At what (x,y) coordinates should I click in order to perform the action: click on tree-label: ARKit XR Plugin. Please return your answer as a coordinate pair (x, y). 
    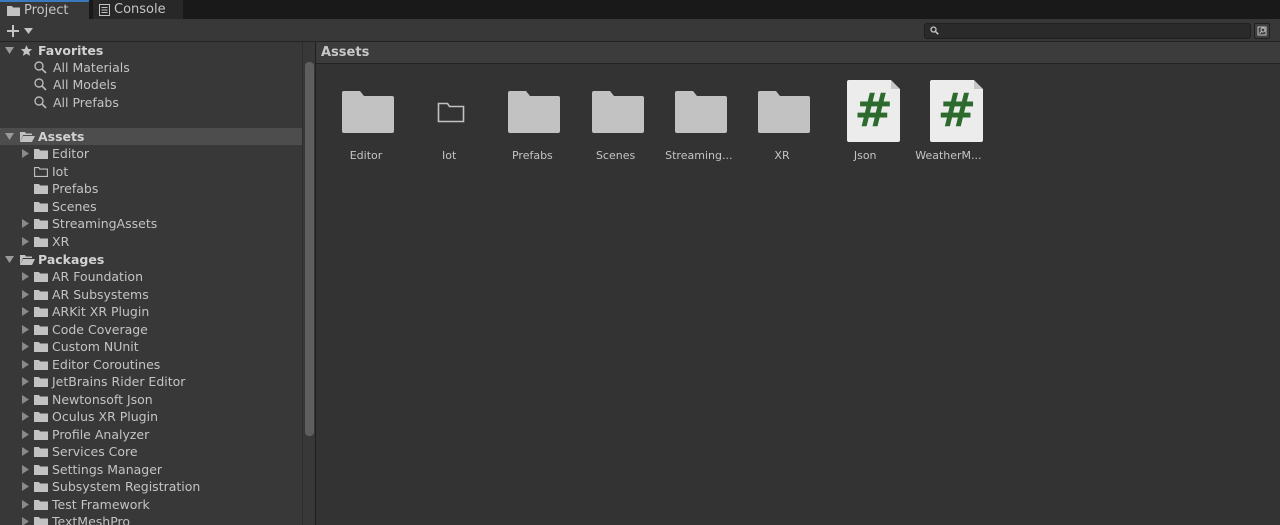
    Looking at the image, I should click on (101, 311).